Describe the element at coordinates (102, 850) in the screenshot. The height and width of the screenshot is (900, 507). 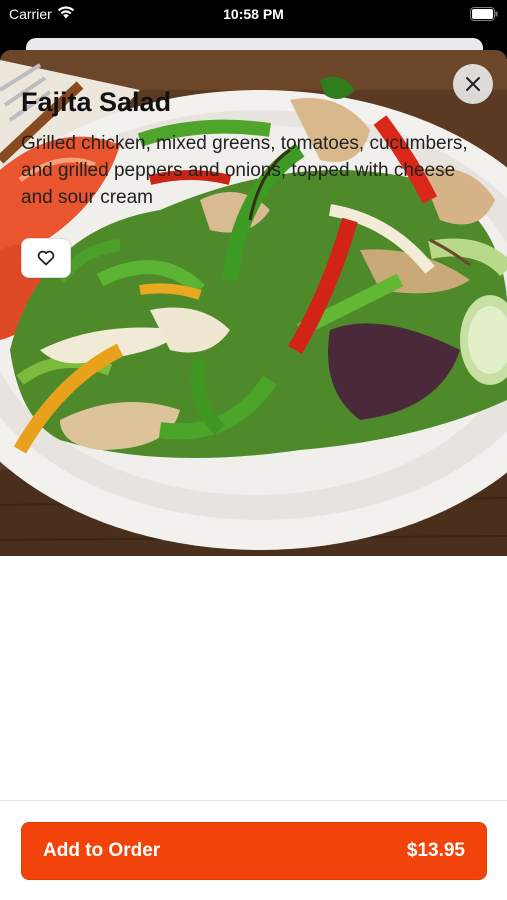
I see `add-to-order-label: Add to Order` at that location.